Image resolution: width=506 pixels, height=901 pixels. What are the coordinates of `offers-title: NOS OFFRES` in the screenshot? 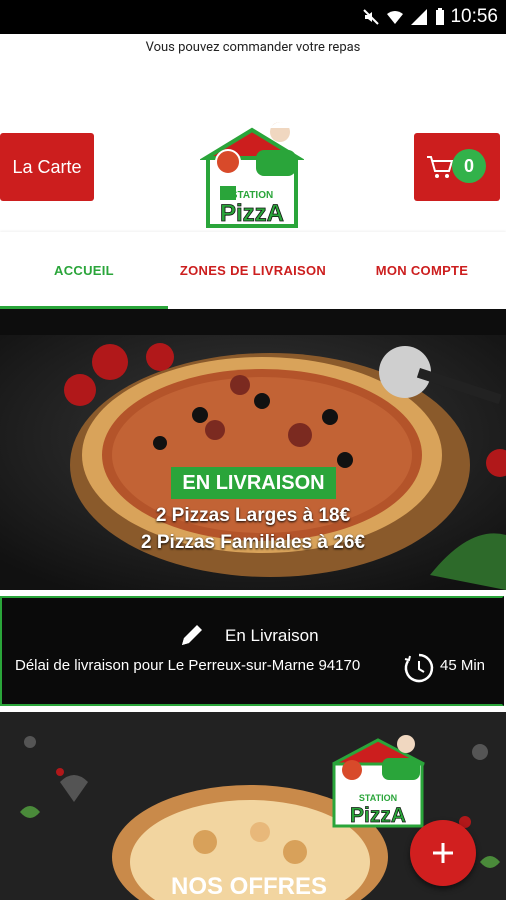 It's located at (249, 886).